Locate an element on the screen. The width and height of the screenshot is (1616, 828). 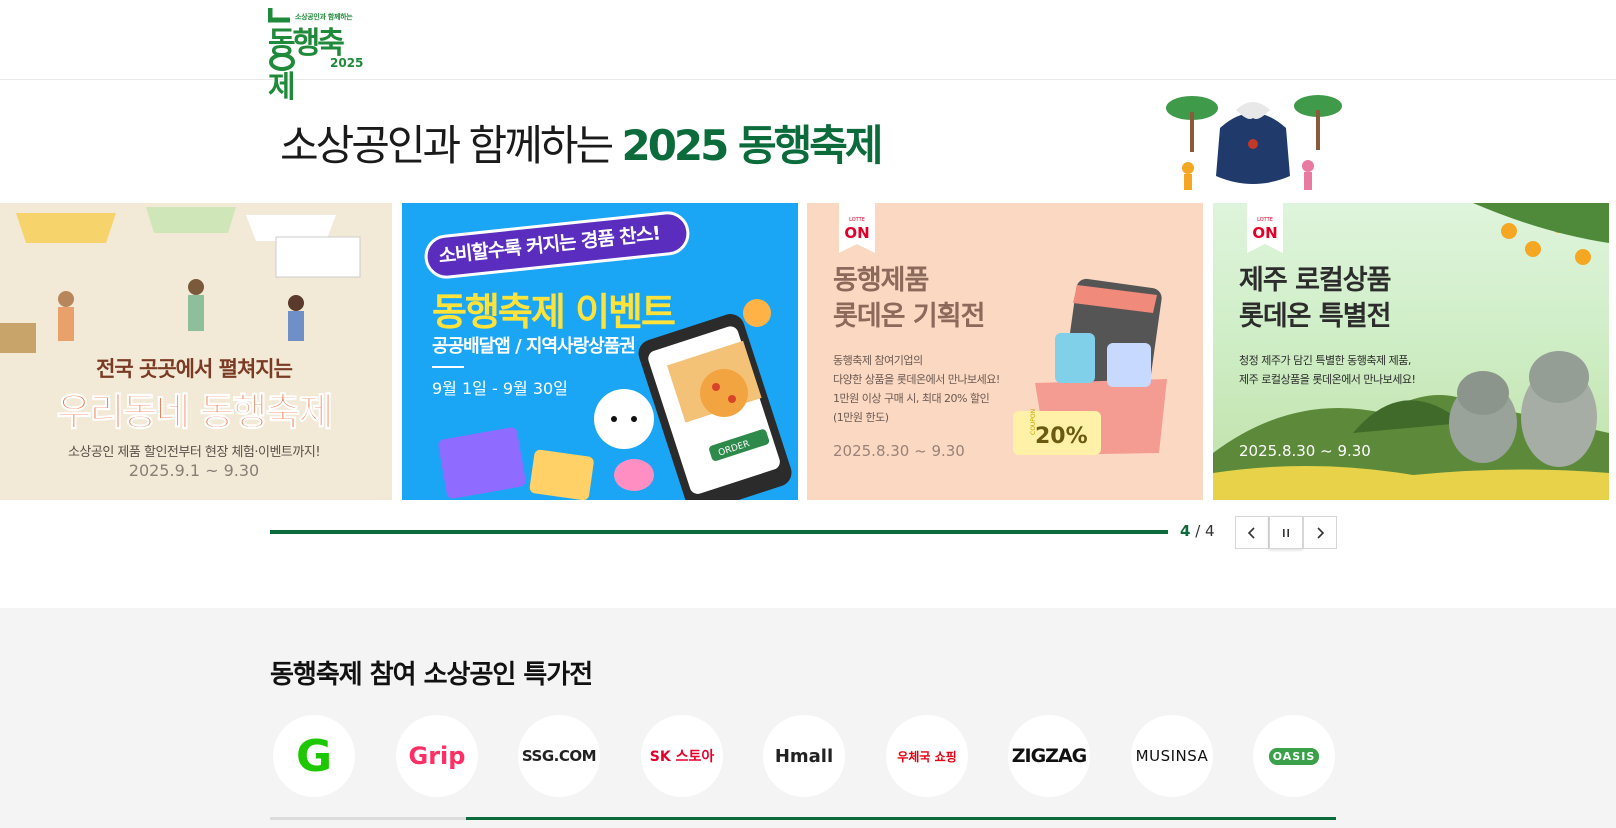
market-stalls-illustration-icon is located at coordinates (180, 280).